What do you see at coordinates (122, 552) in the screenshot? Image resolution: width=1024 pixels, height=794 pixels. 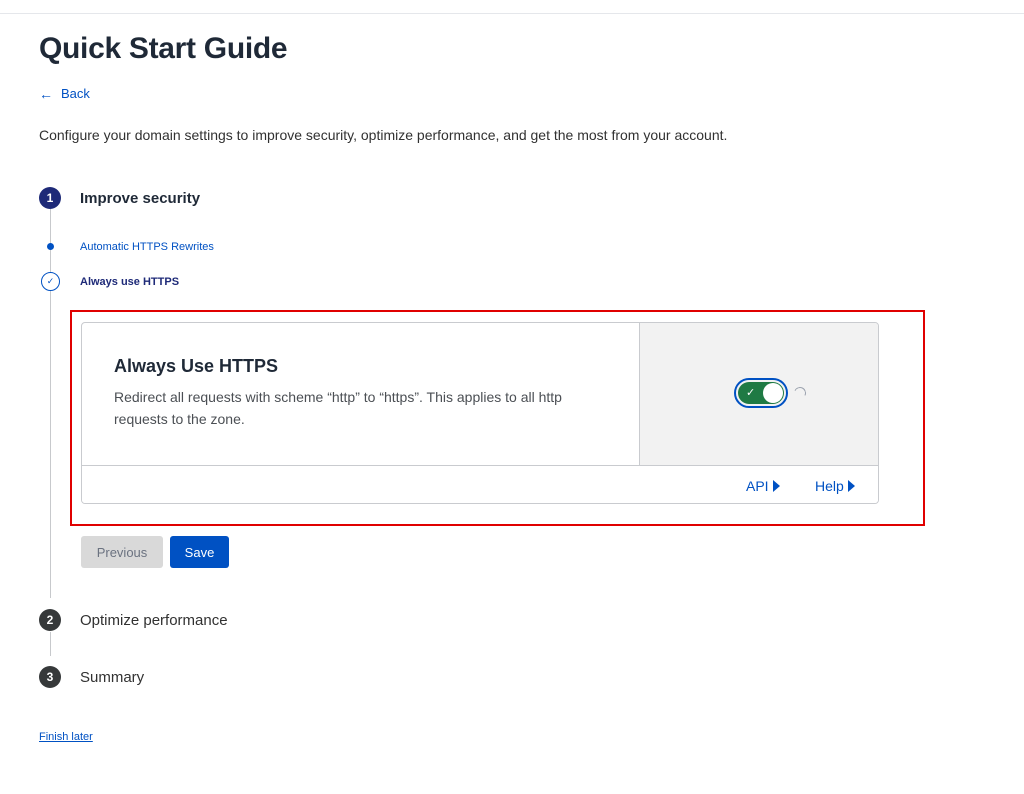 I see `previous-button: Previous` at bounding box center [122, 552].